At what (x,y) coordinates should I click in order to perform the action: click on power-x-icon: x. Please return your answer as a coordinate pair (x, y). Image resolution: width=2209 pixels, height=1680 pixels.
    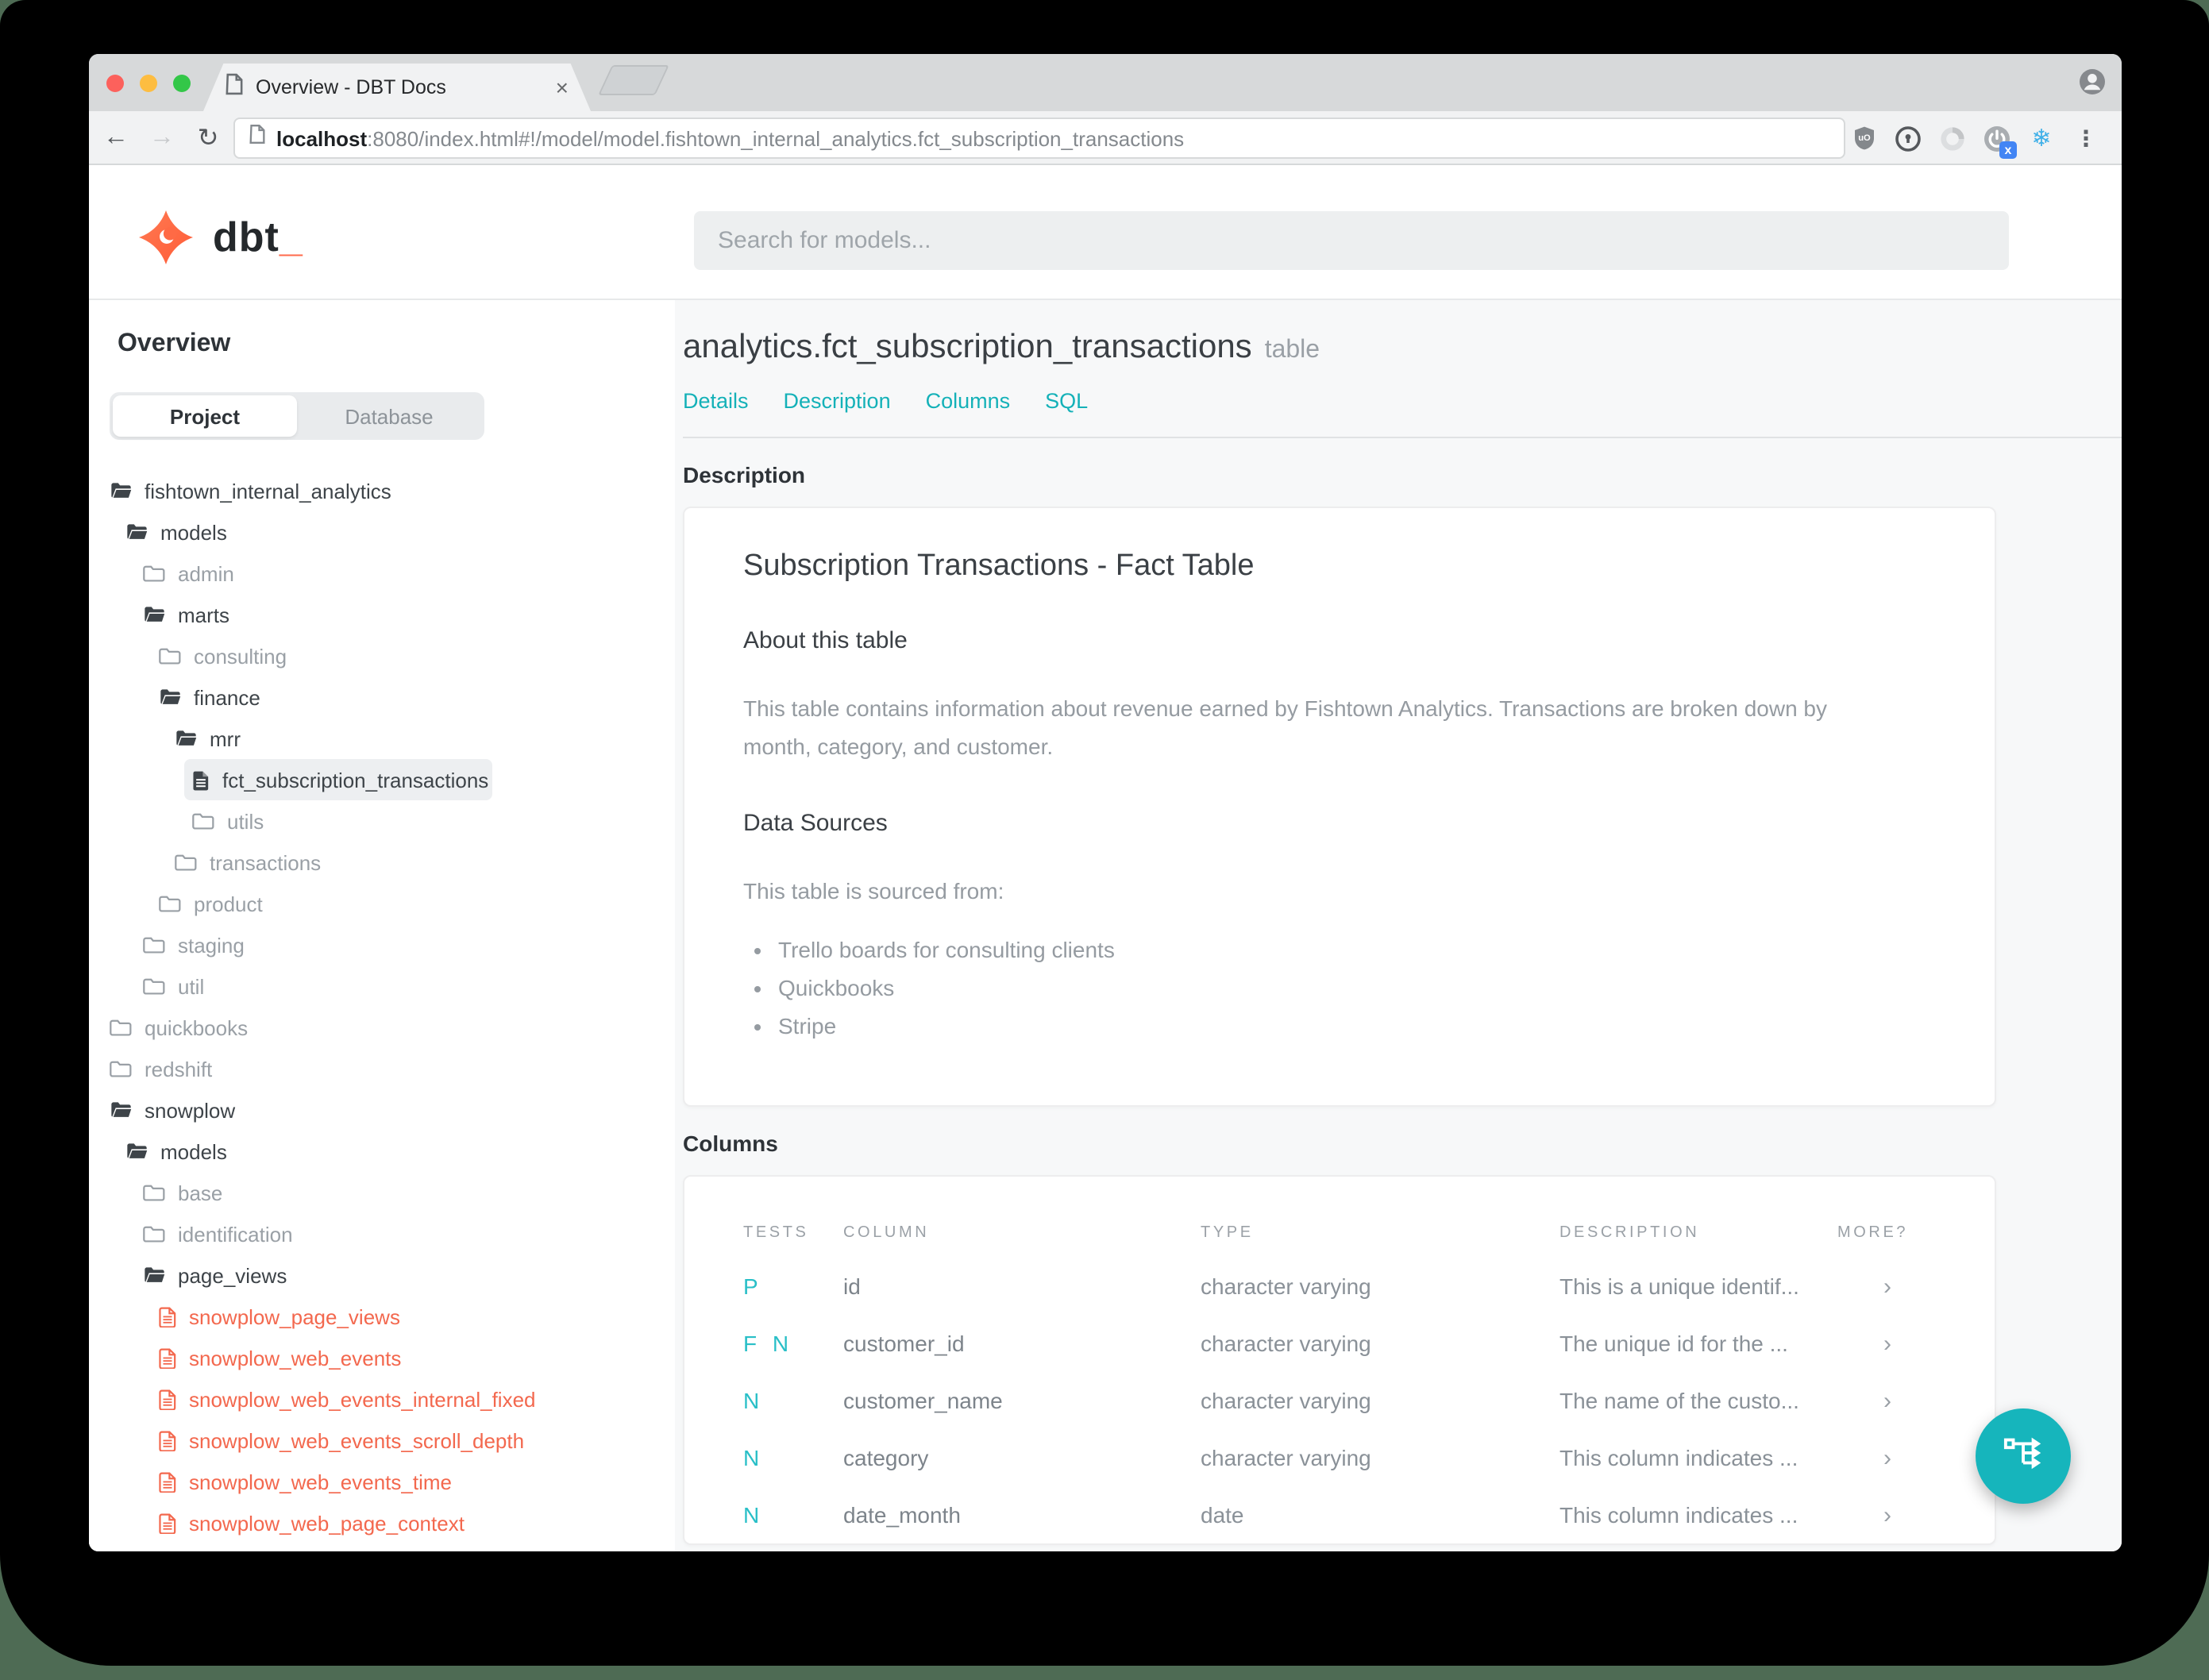
    Looking at the image, I should click on (2000, 141).